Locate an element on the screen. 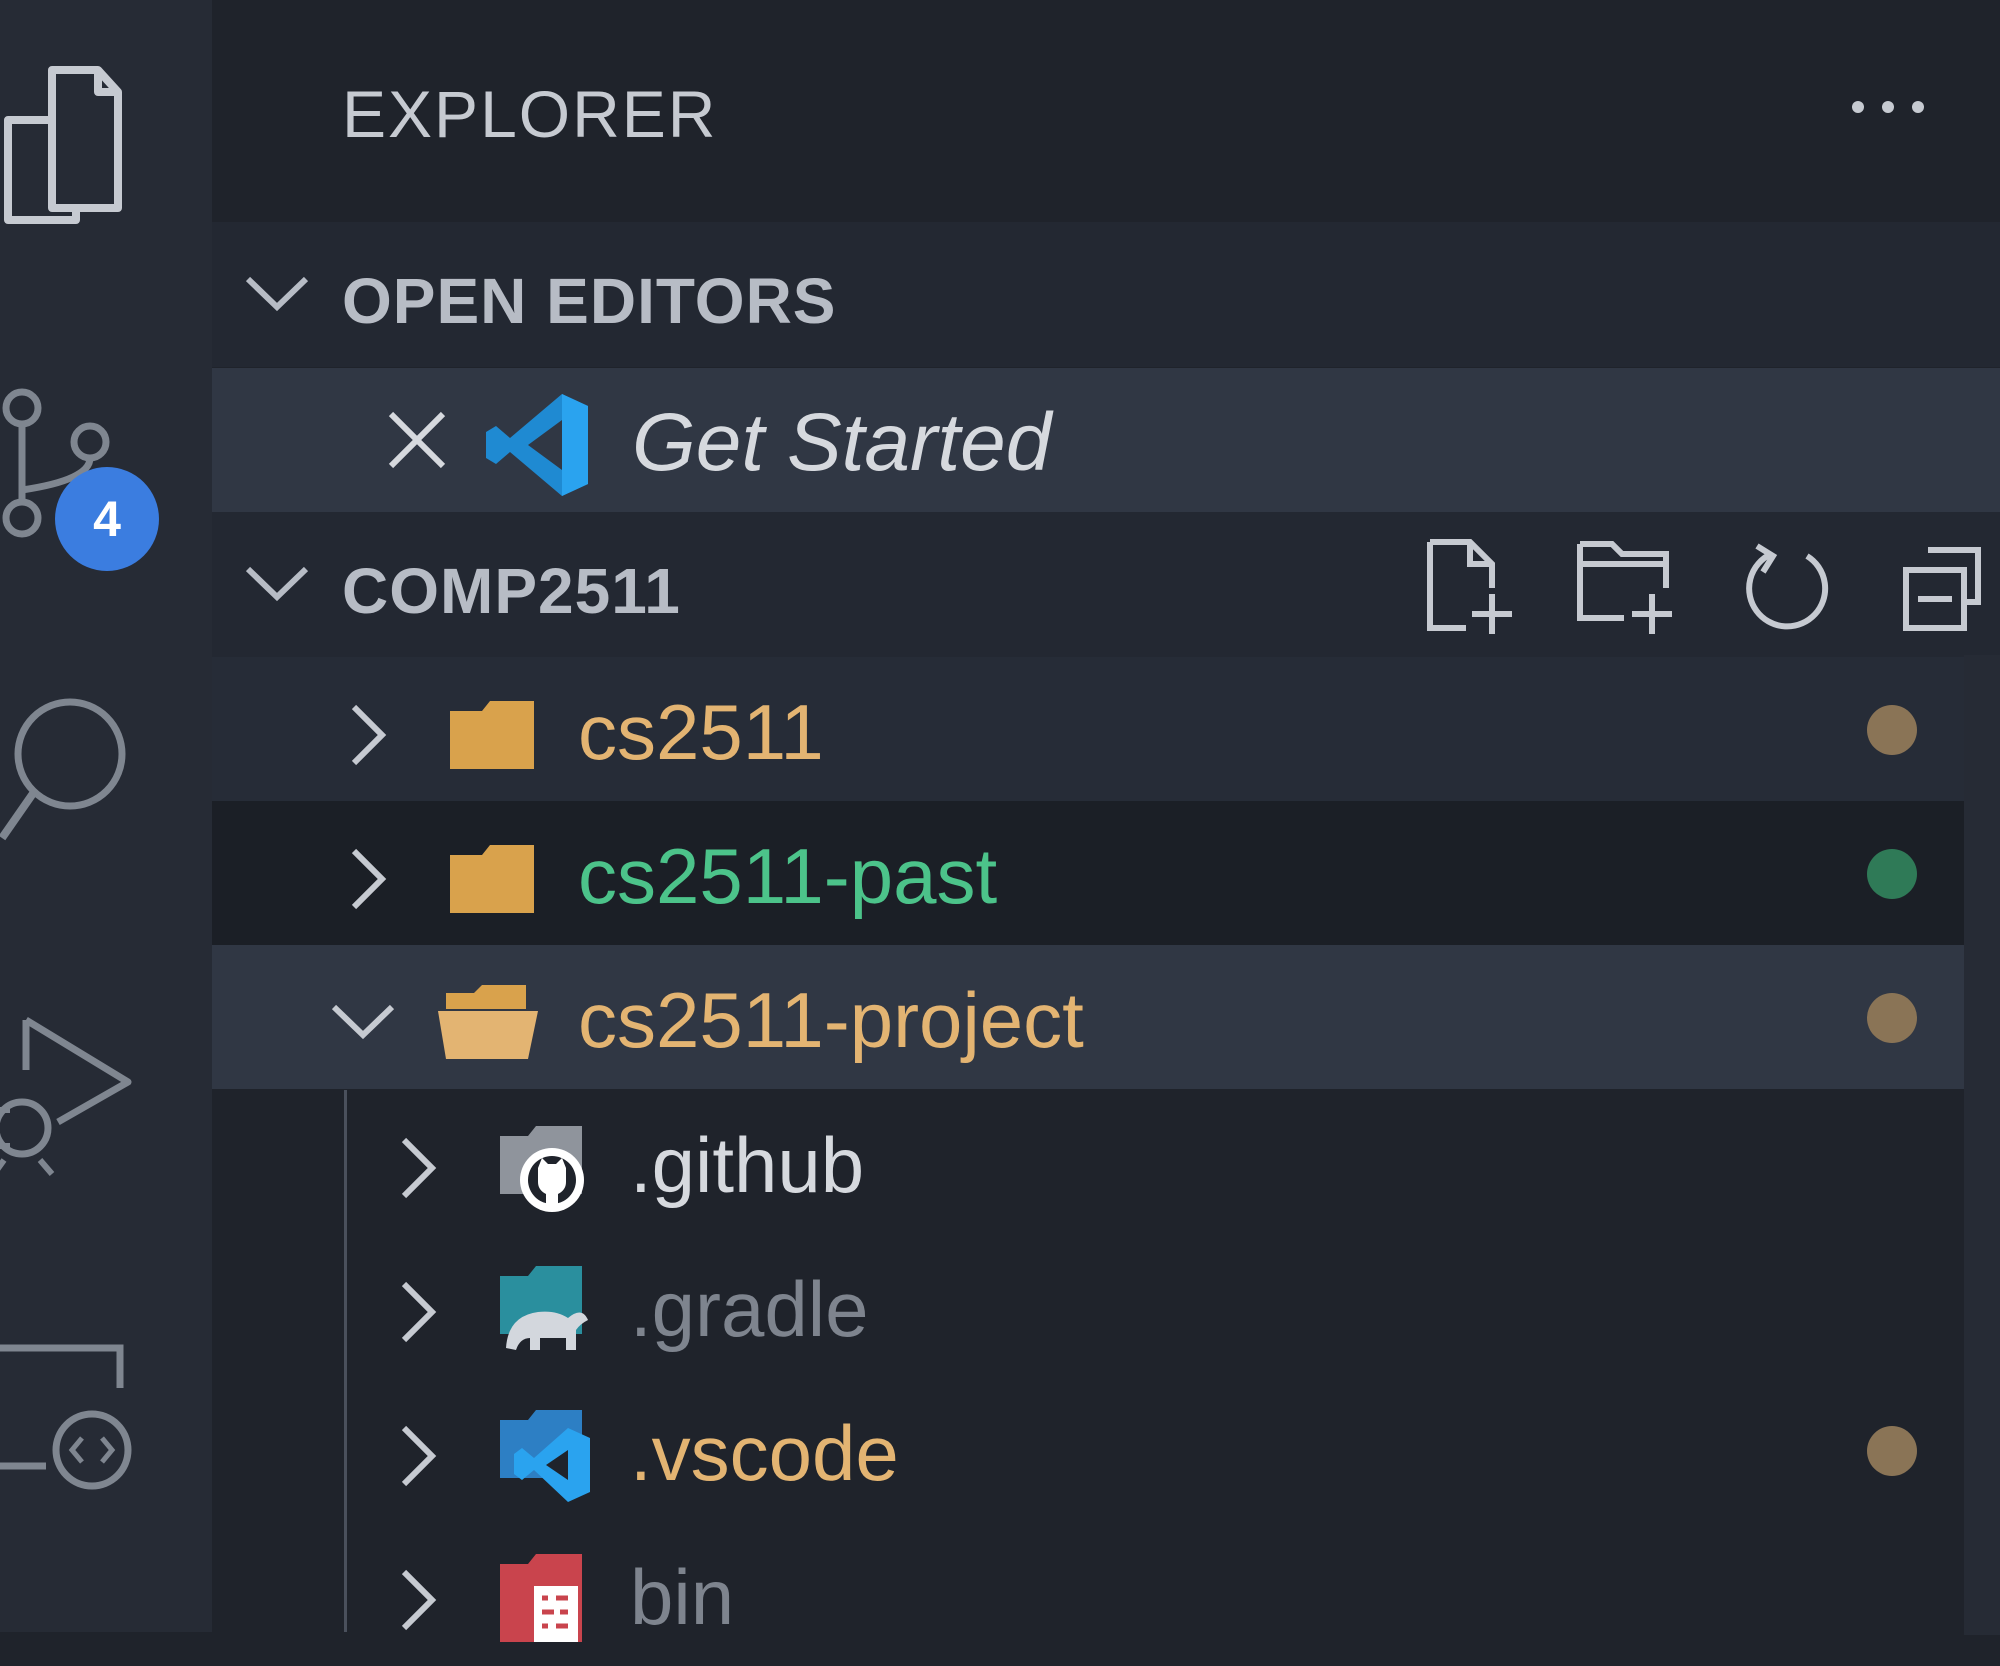 The width and height of the screenshot is (2000, 1666). workspace-title: COMP2511 is located at coordinates (511, 591).